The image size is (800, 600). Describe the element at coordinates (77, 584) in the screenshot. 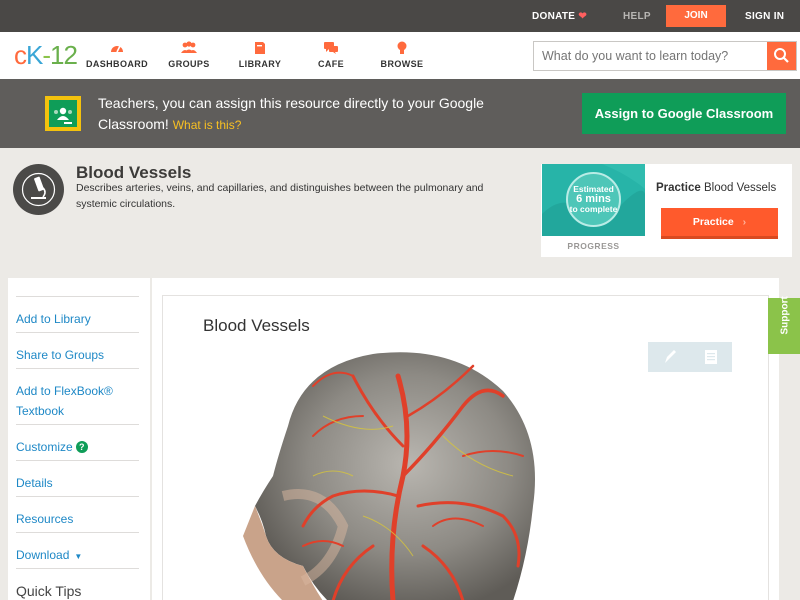

I see `quick-tips-heading: Quick Tips` at that location.